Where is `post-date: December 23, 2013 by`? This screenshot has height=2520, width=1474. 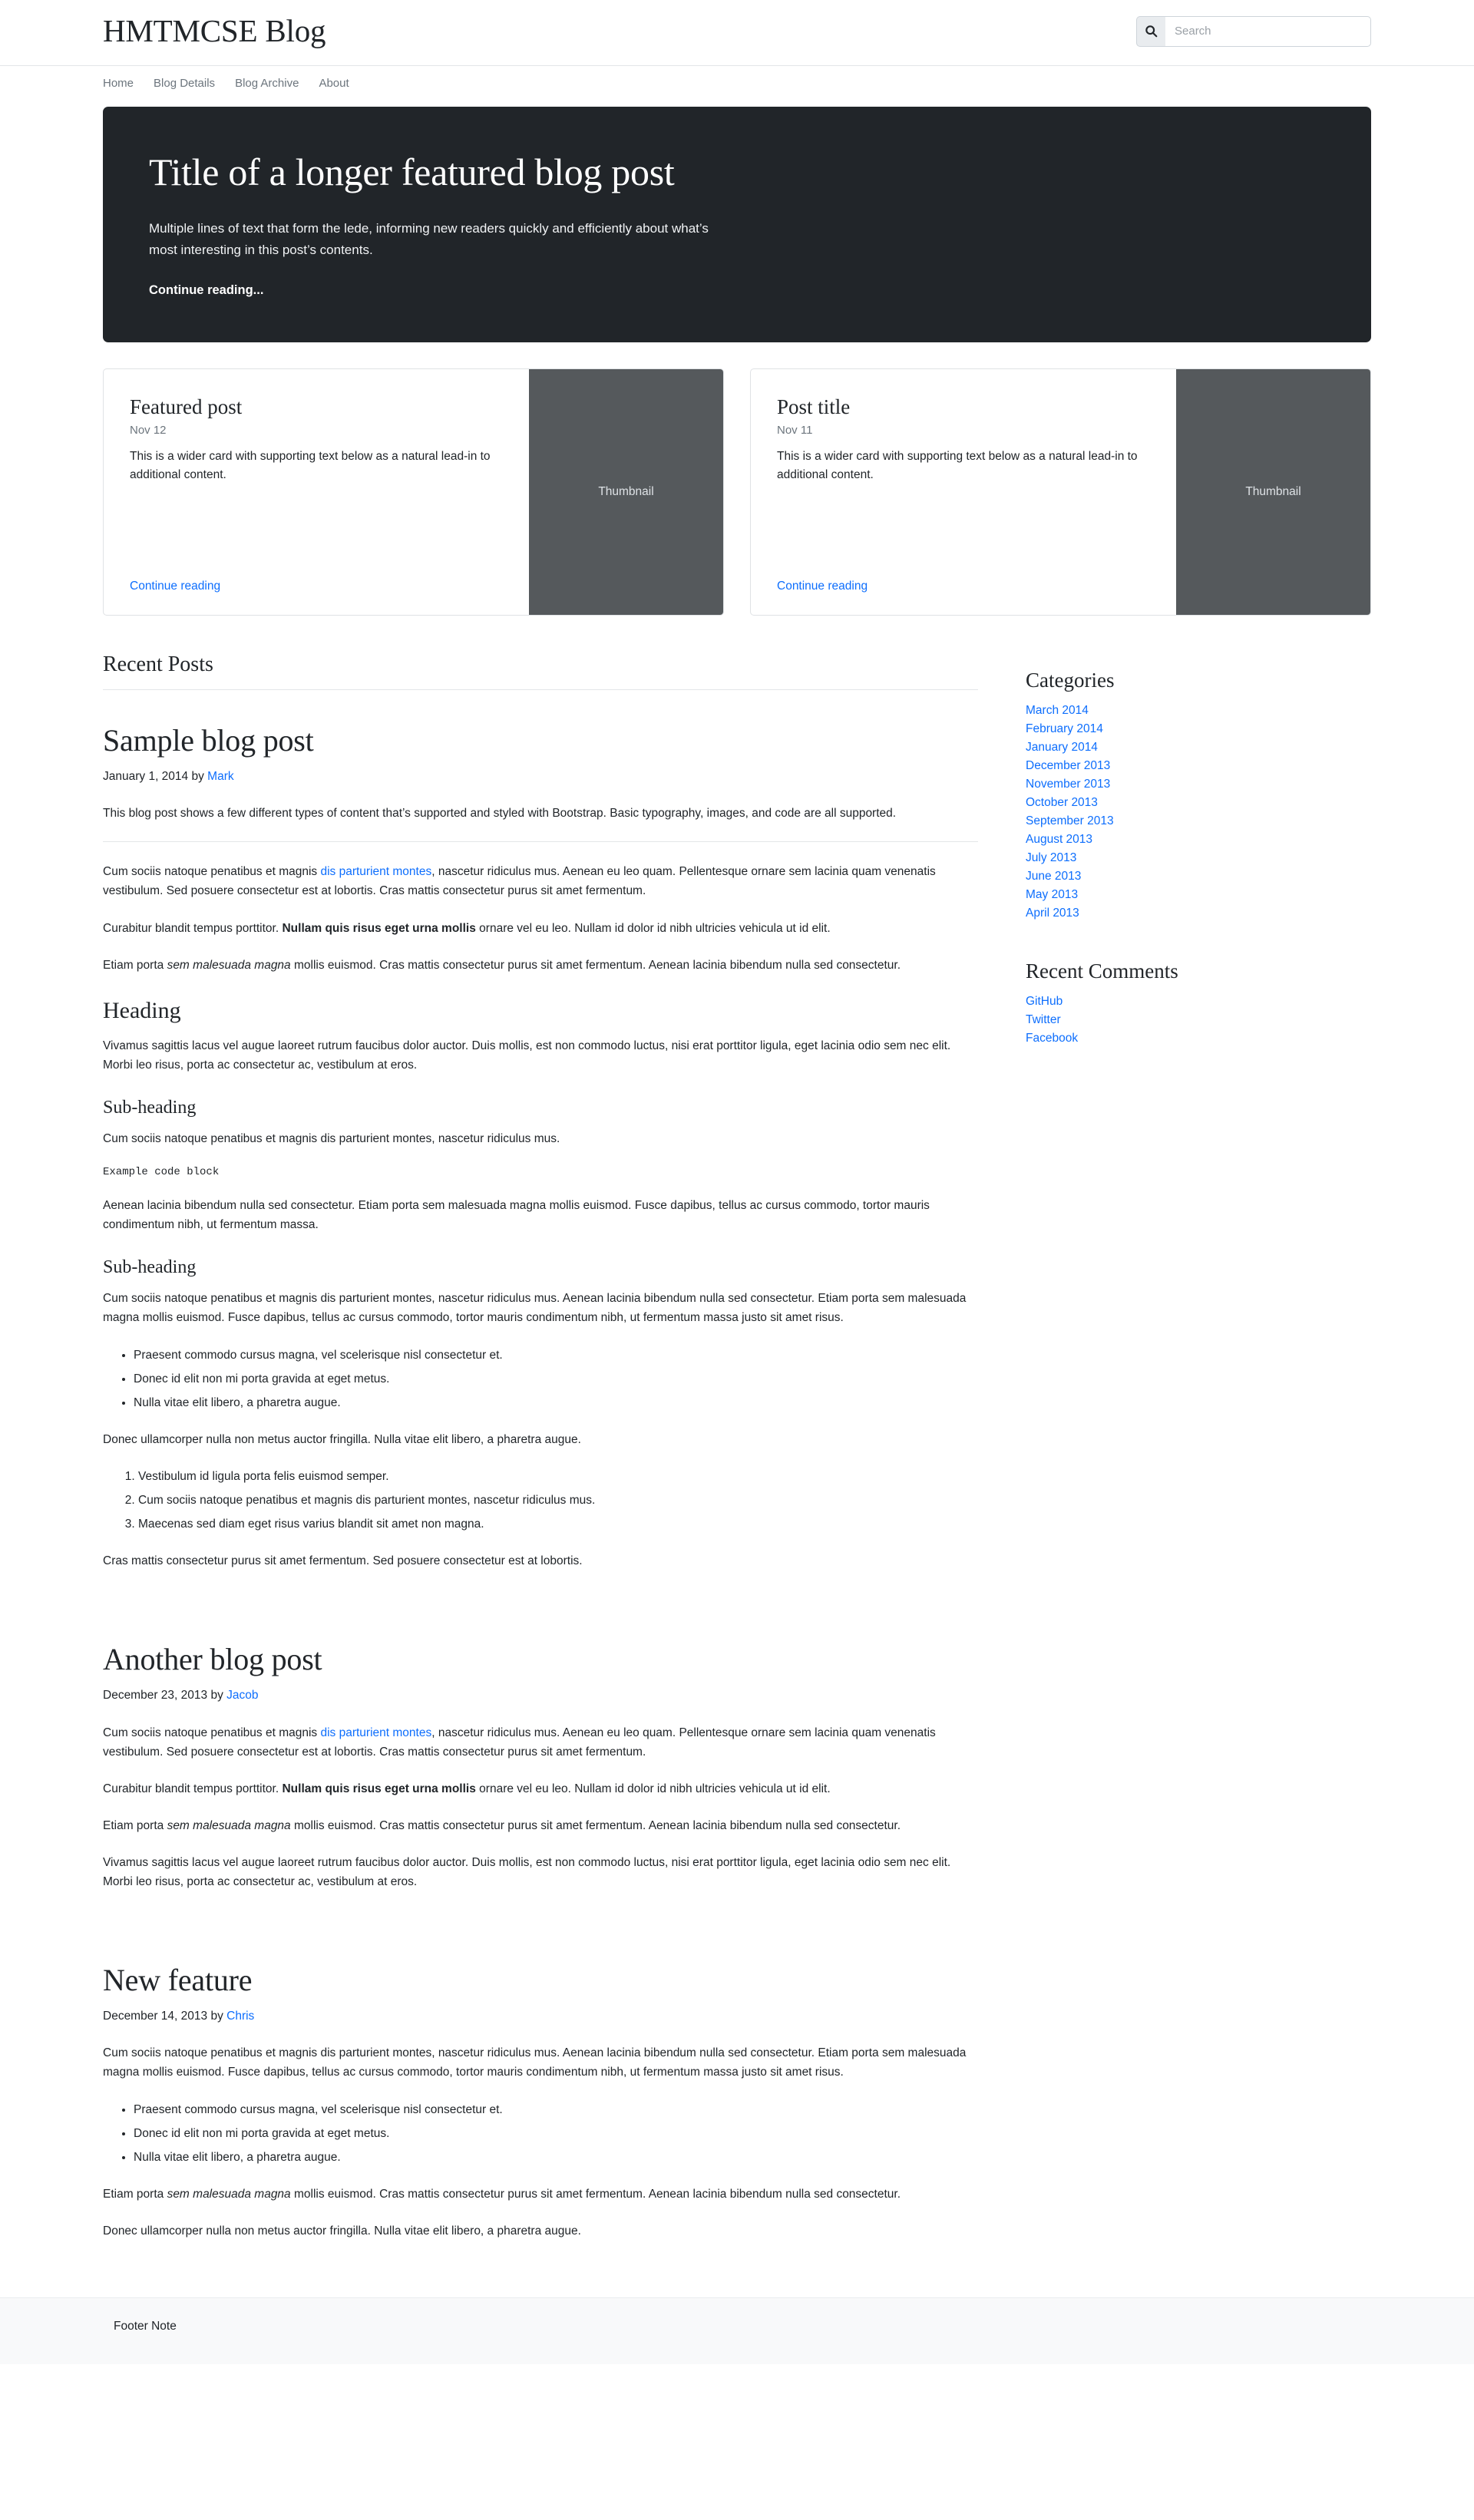
post-date: December 23, 2013 by is located at coordinates (163, 1696).